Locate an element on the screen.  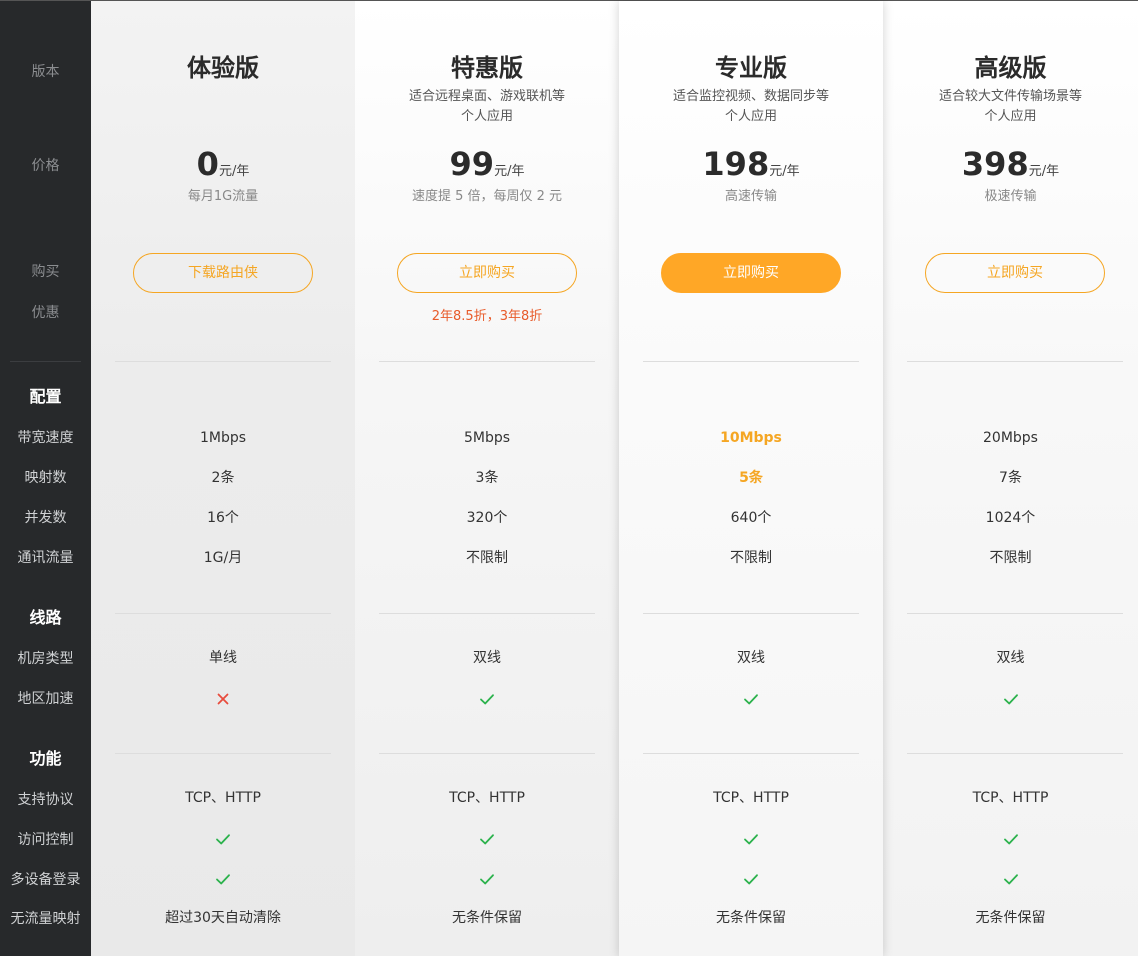
bandwidth-value: 5Mbps is located at coordinates (487, 438).